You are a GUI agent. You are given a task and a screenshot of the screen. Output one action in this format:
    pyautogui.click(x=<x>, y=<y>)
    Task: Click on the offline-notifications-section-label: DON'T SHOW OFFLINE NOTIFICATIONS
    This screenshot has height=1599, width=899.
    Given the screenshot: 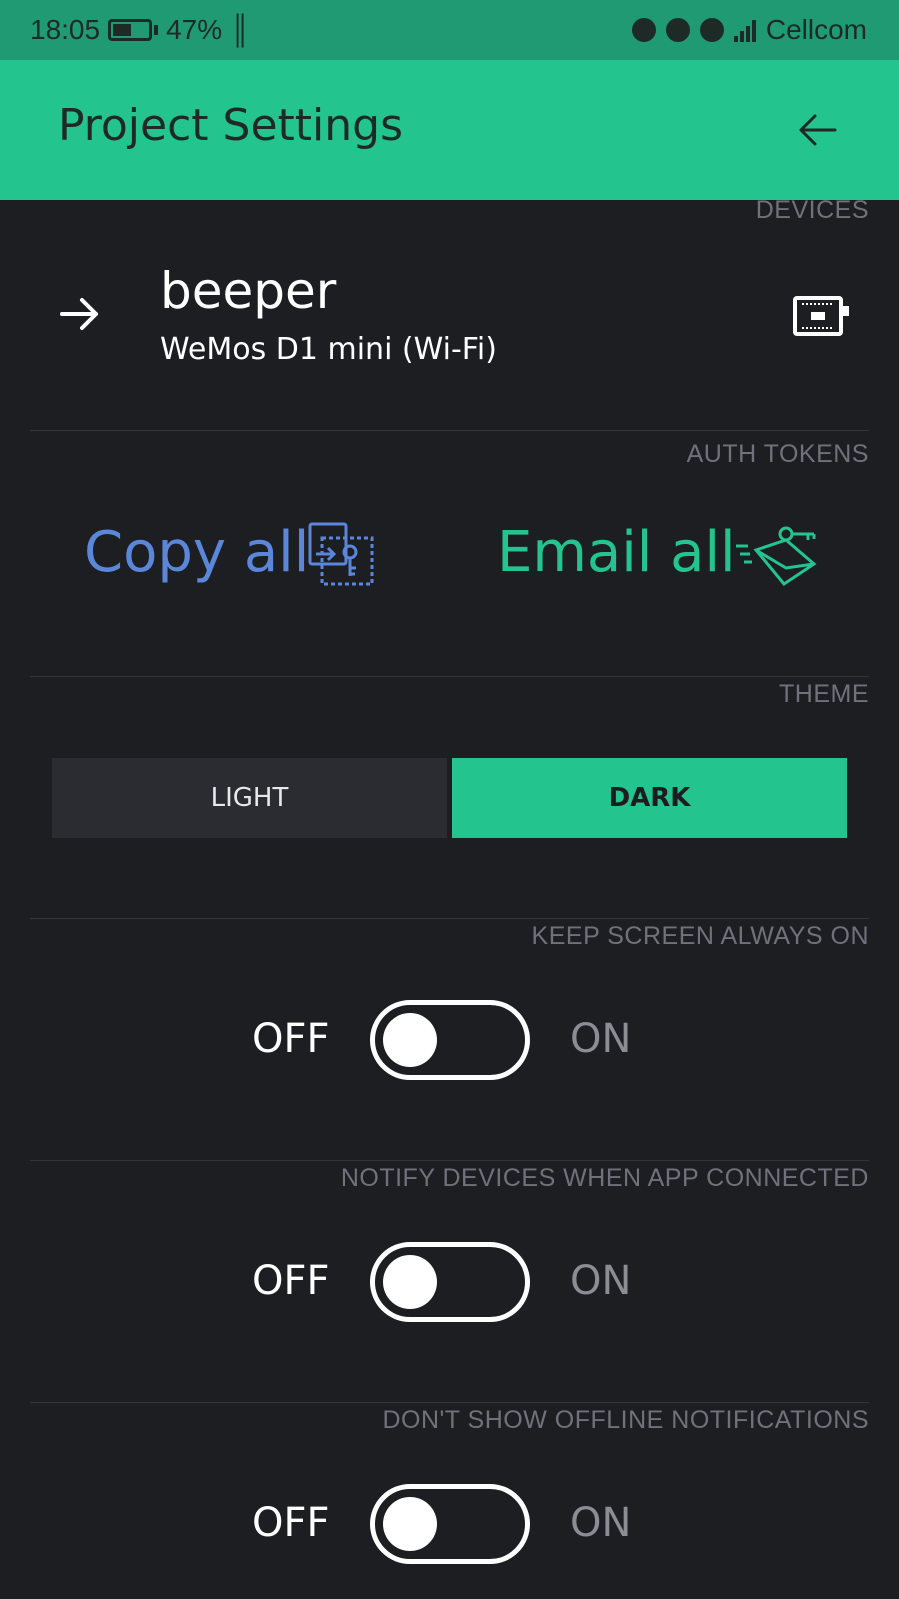 What is the action you would take?
    pyautogui.click(x=625, y=1420)
    